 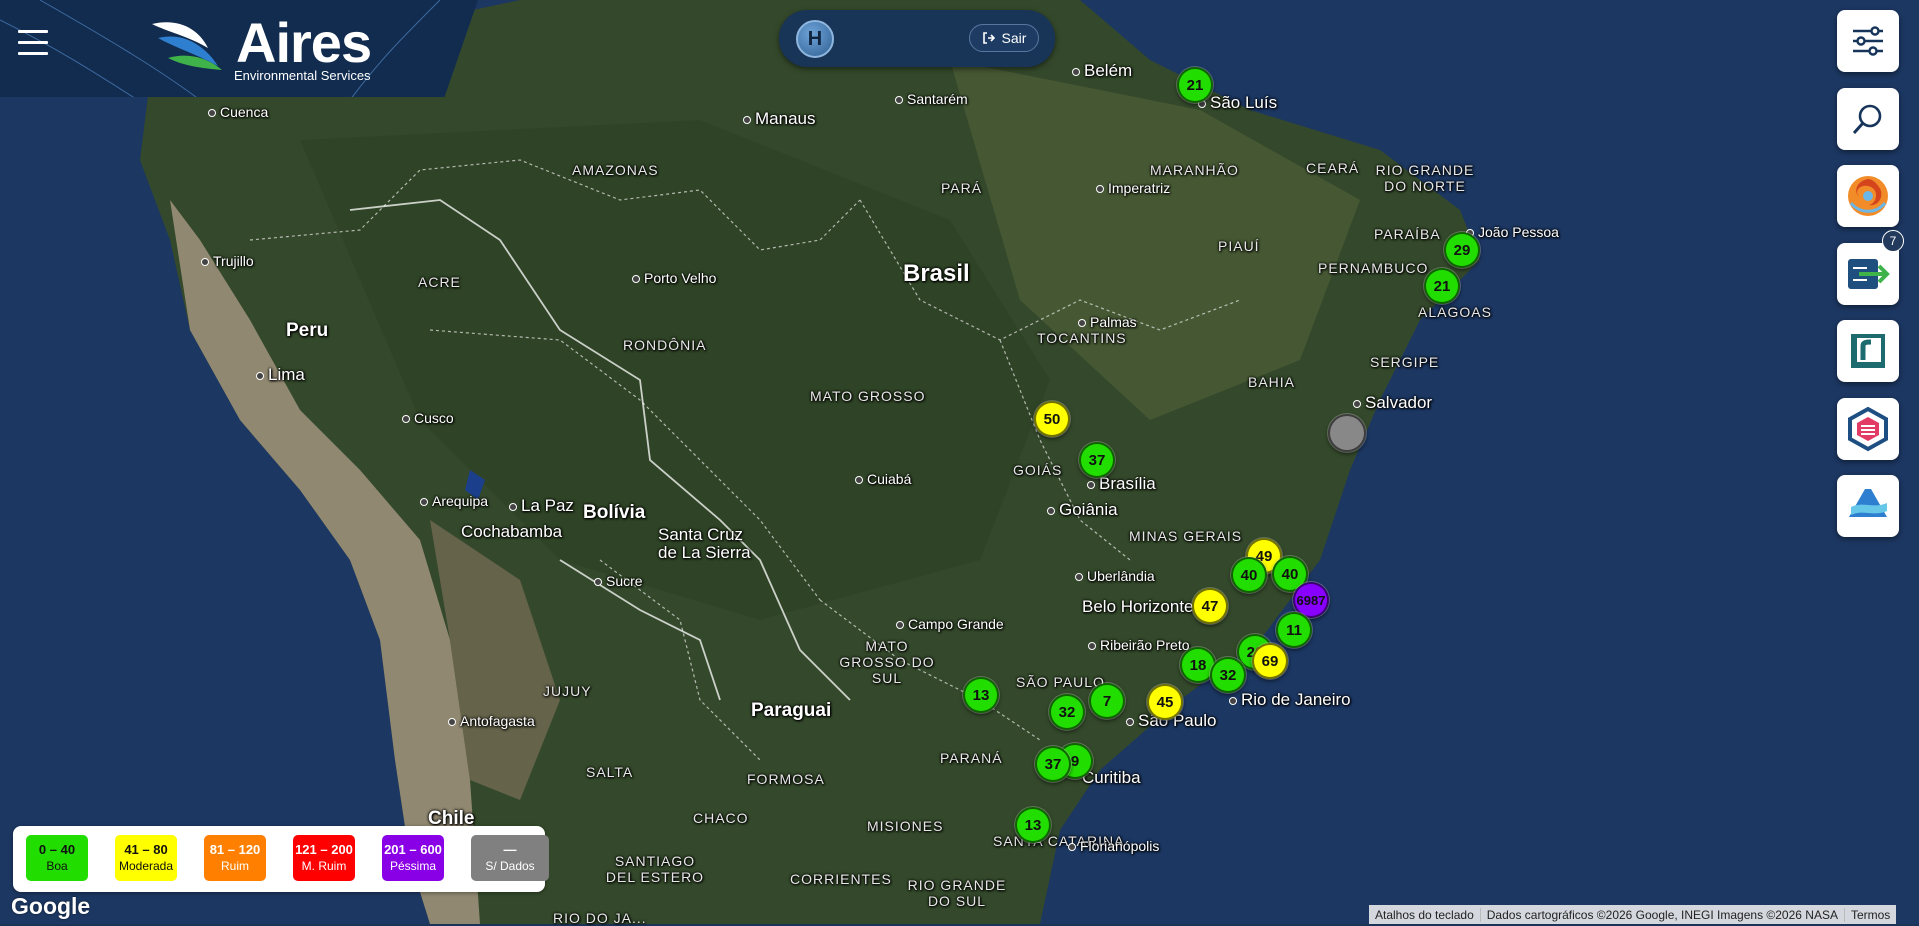 What do you see at coordinates (883, 479) in the screenshot?
I see `city-label: Cuiabá` at bounding box center [883, 479].